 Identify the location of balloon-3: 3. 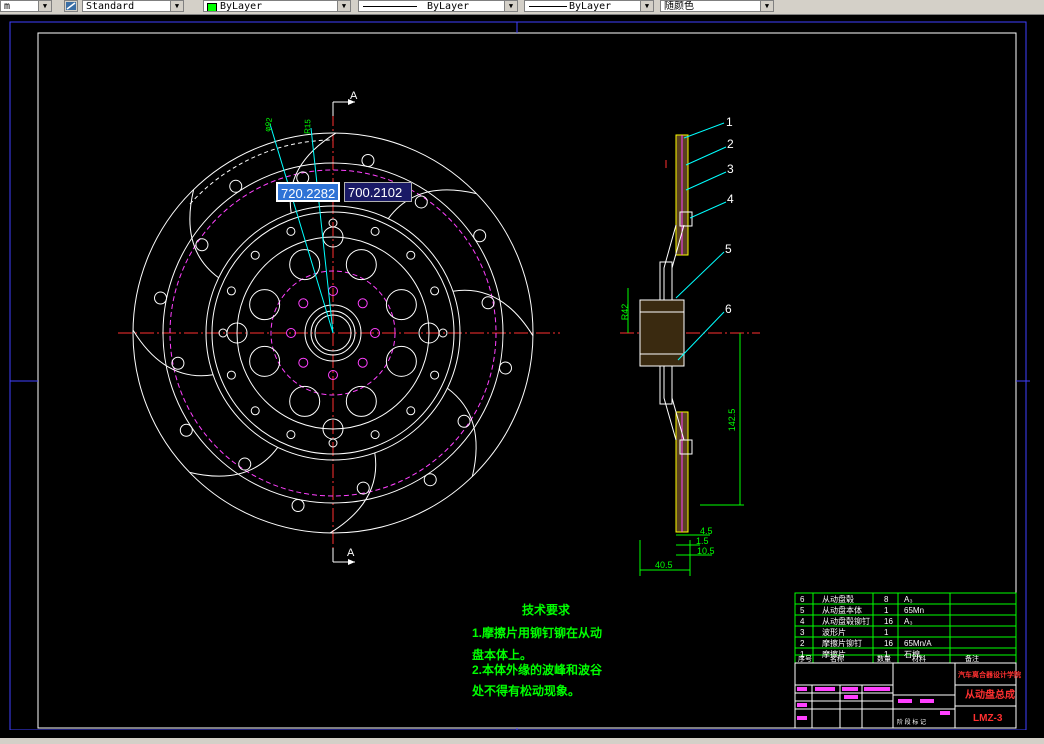
(730, 169).